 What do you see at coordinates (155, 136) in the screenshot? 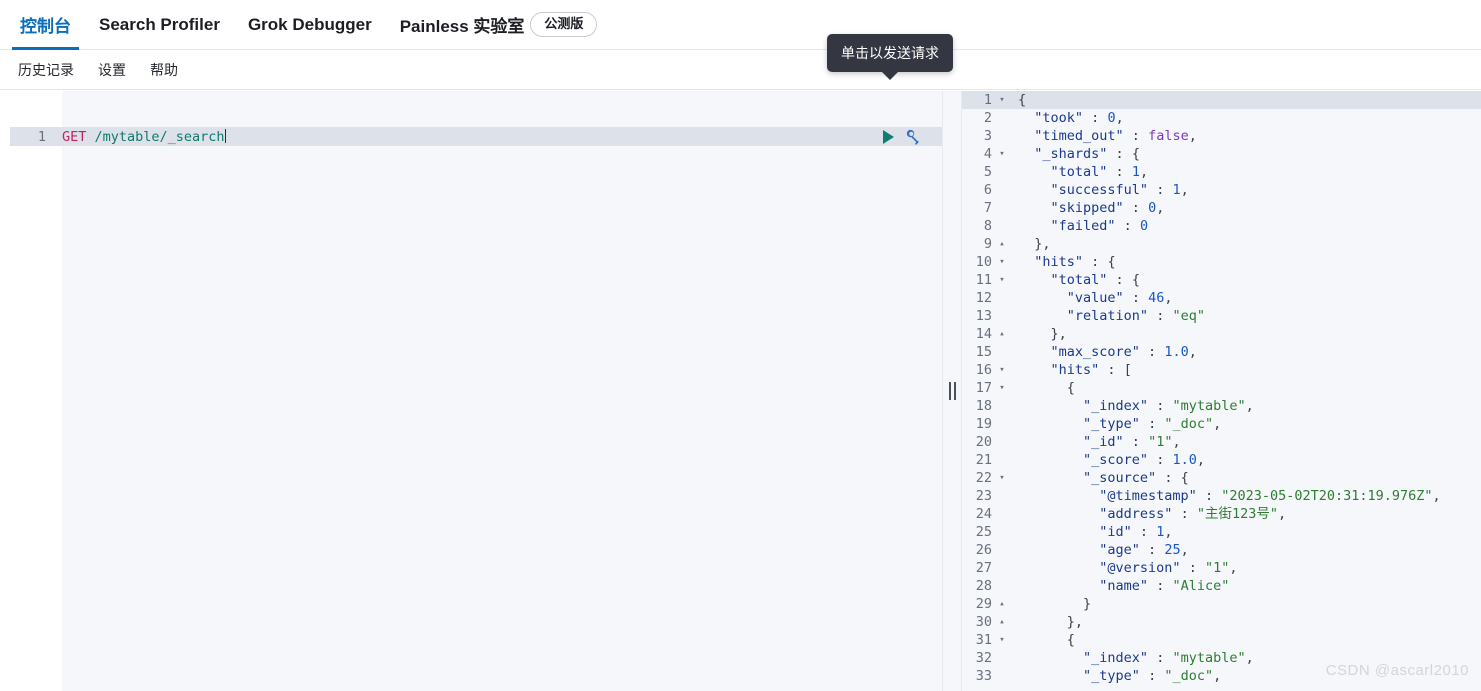
I see `request-path: /mytable/_search` at bounding box center [155, 136].